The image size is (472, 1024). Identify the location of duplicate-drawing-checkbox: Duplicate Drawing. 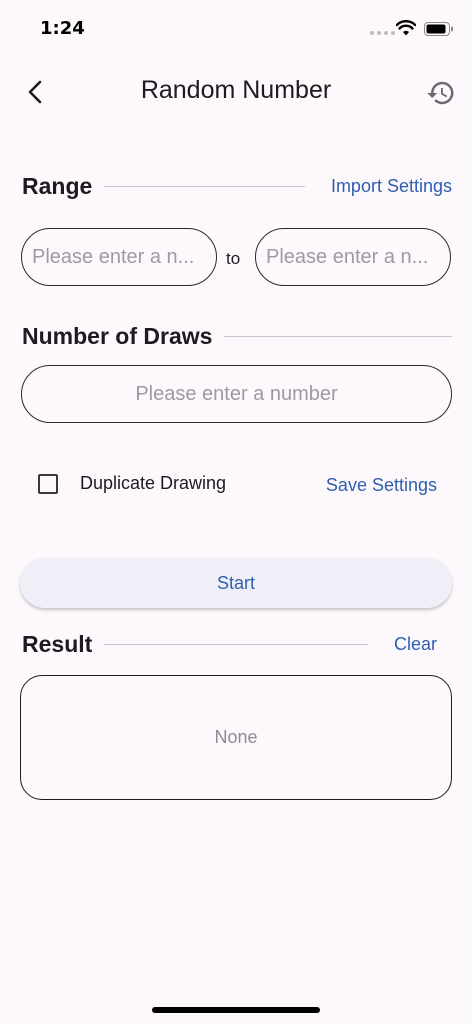
(132, 483).